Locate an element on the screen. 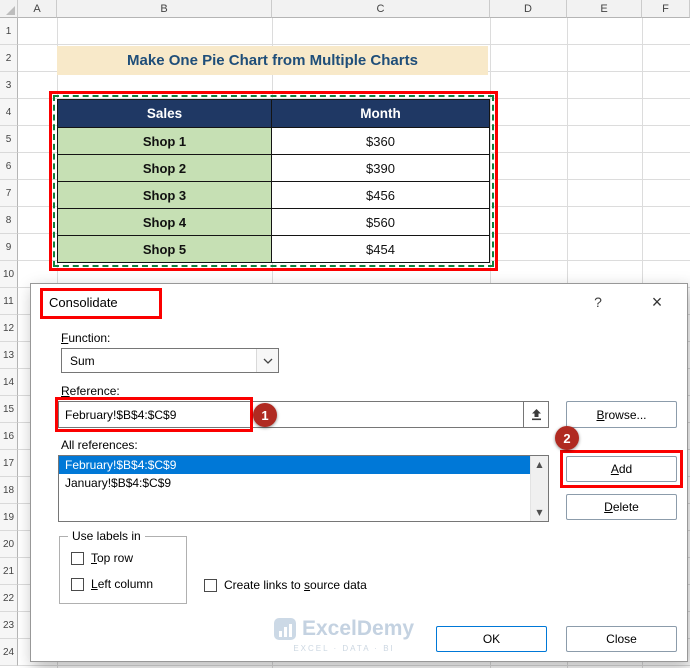 Image resolution: width=690 pixels, height=668 pixels. row-header: 13 is located at coordinates (9, 355).